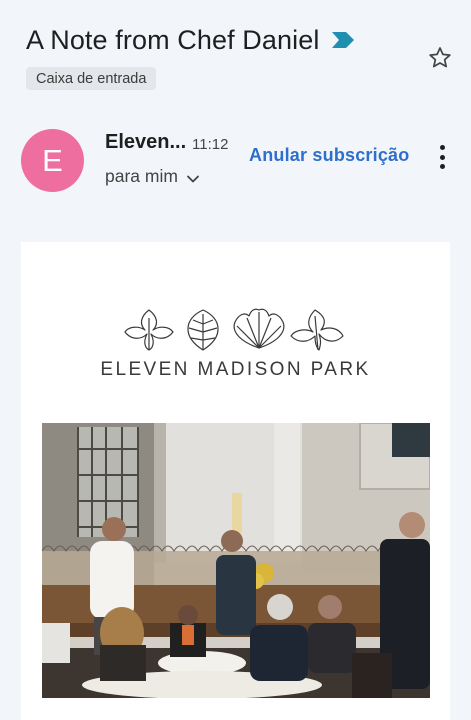 Image resolution: width=471 pixels, height=720 pixels. I want to click on restaurant-logo, so click(234, 329).